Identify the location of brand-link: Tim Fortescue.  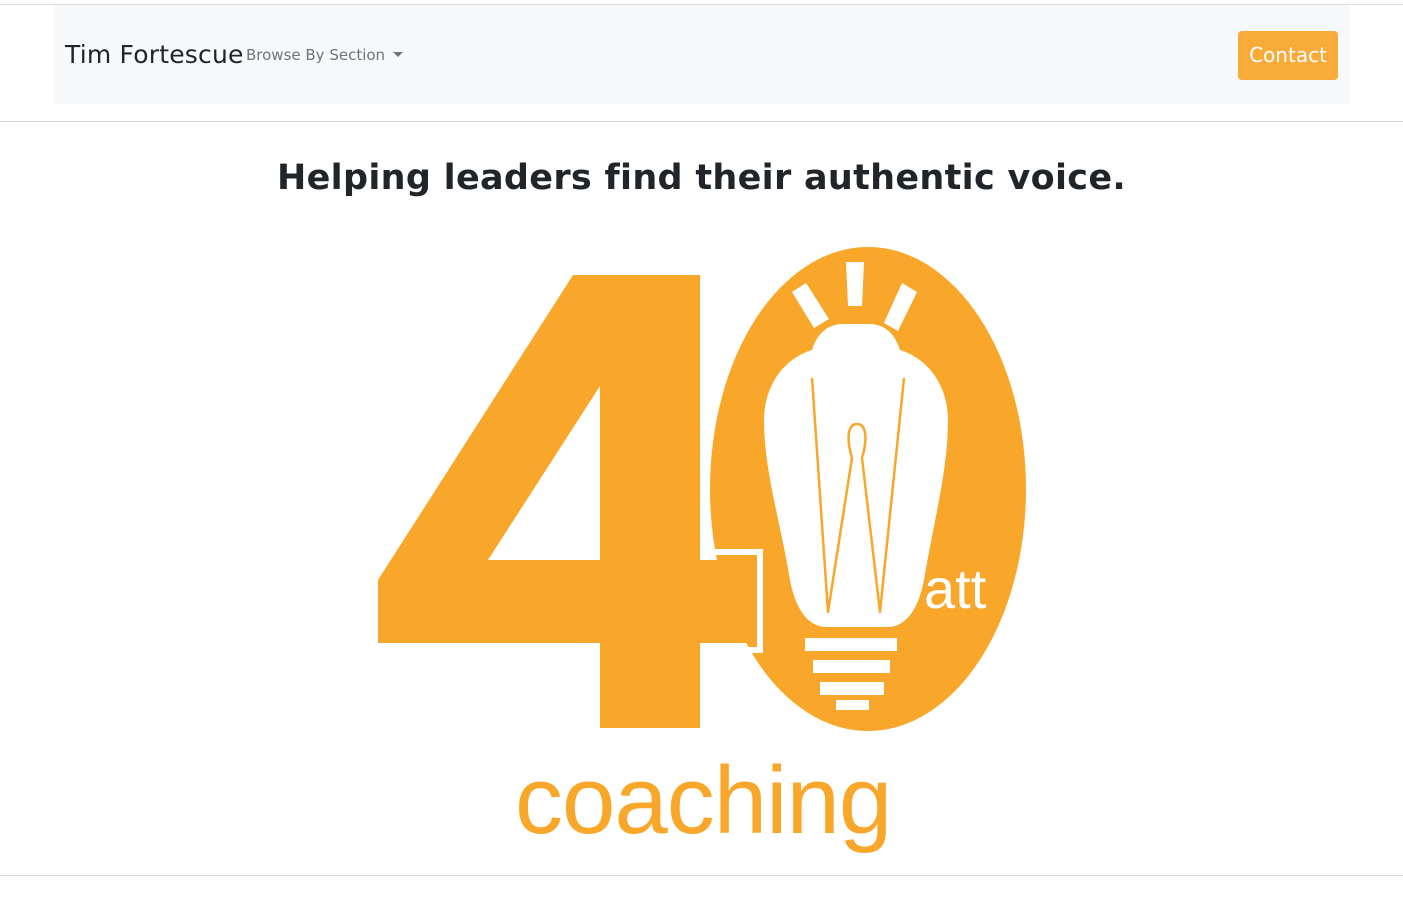
(154, 55).